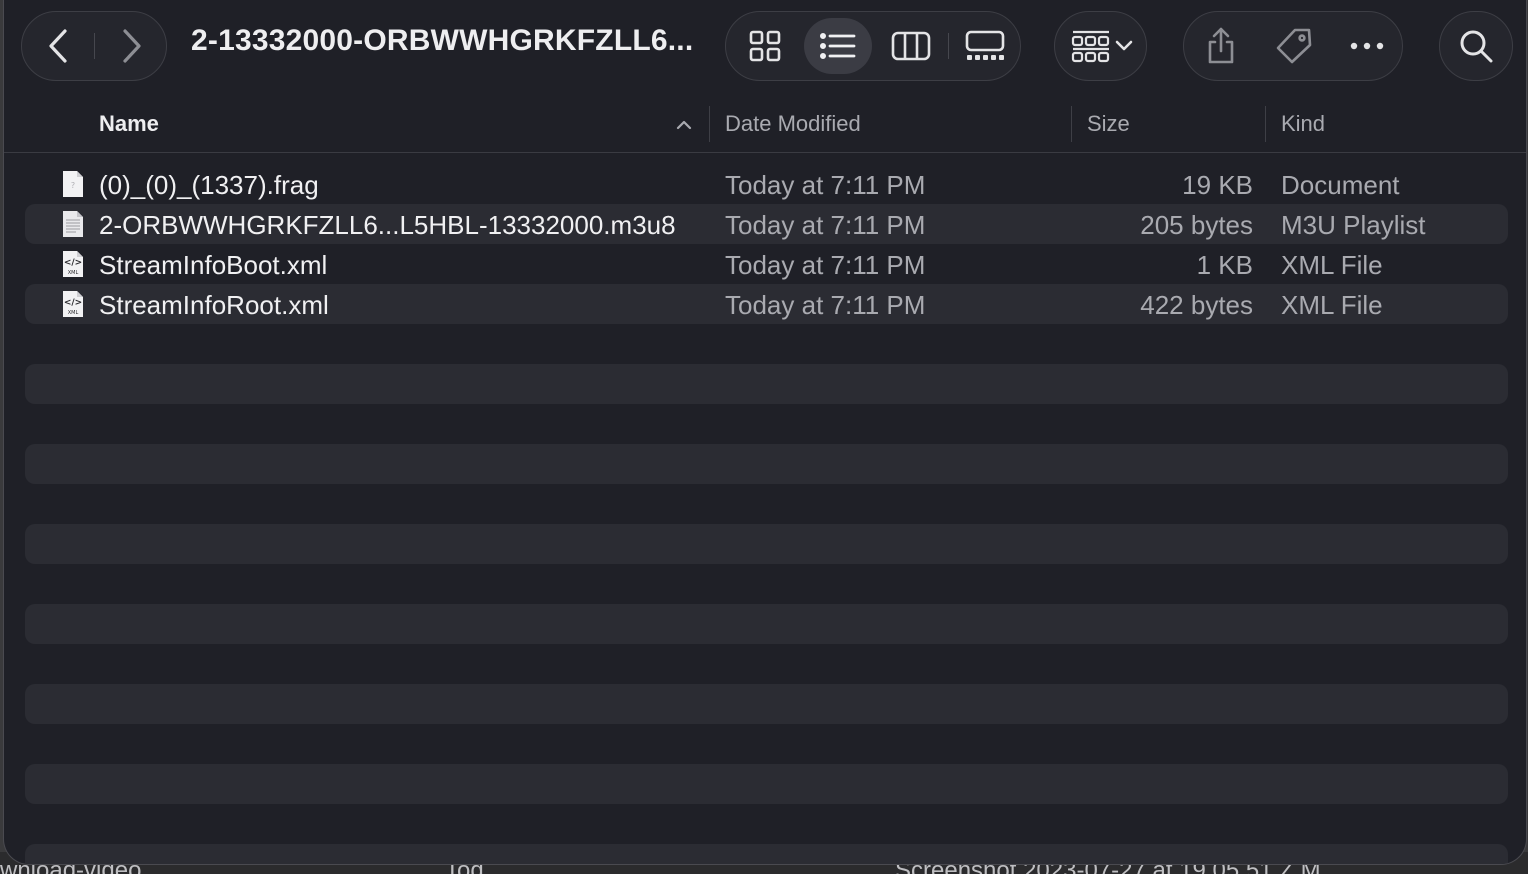  I want to click on file-name: (0)_(0)_(1337).frag, so click(209, 185).